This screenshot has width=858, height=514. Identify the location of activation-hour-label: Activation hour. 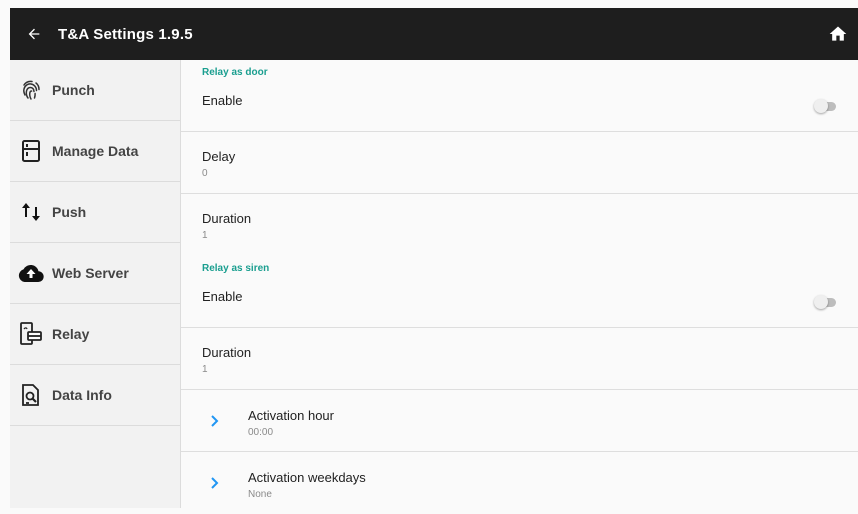
(291, 415).